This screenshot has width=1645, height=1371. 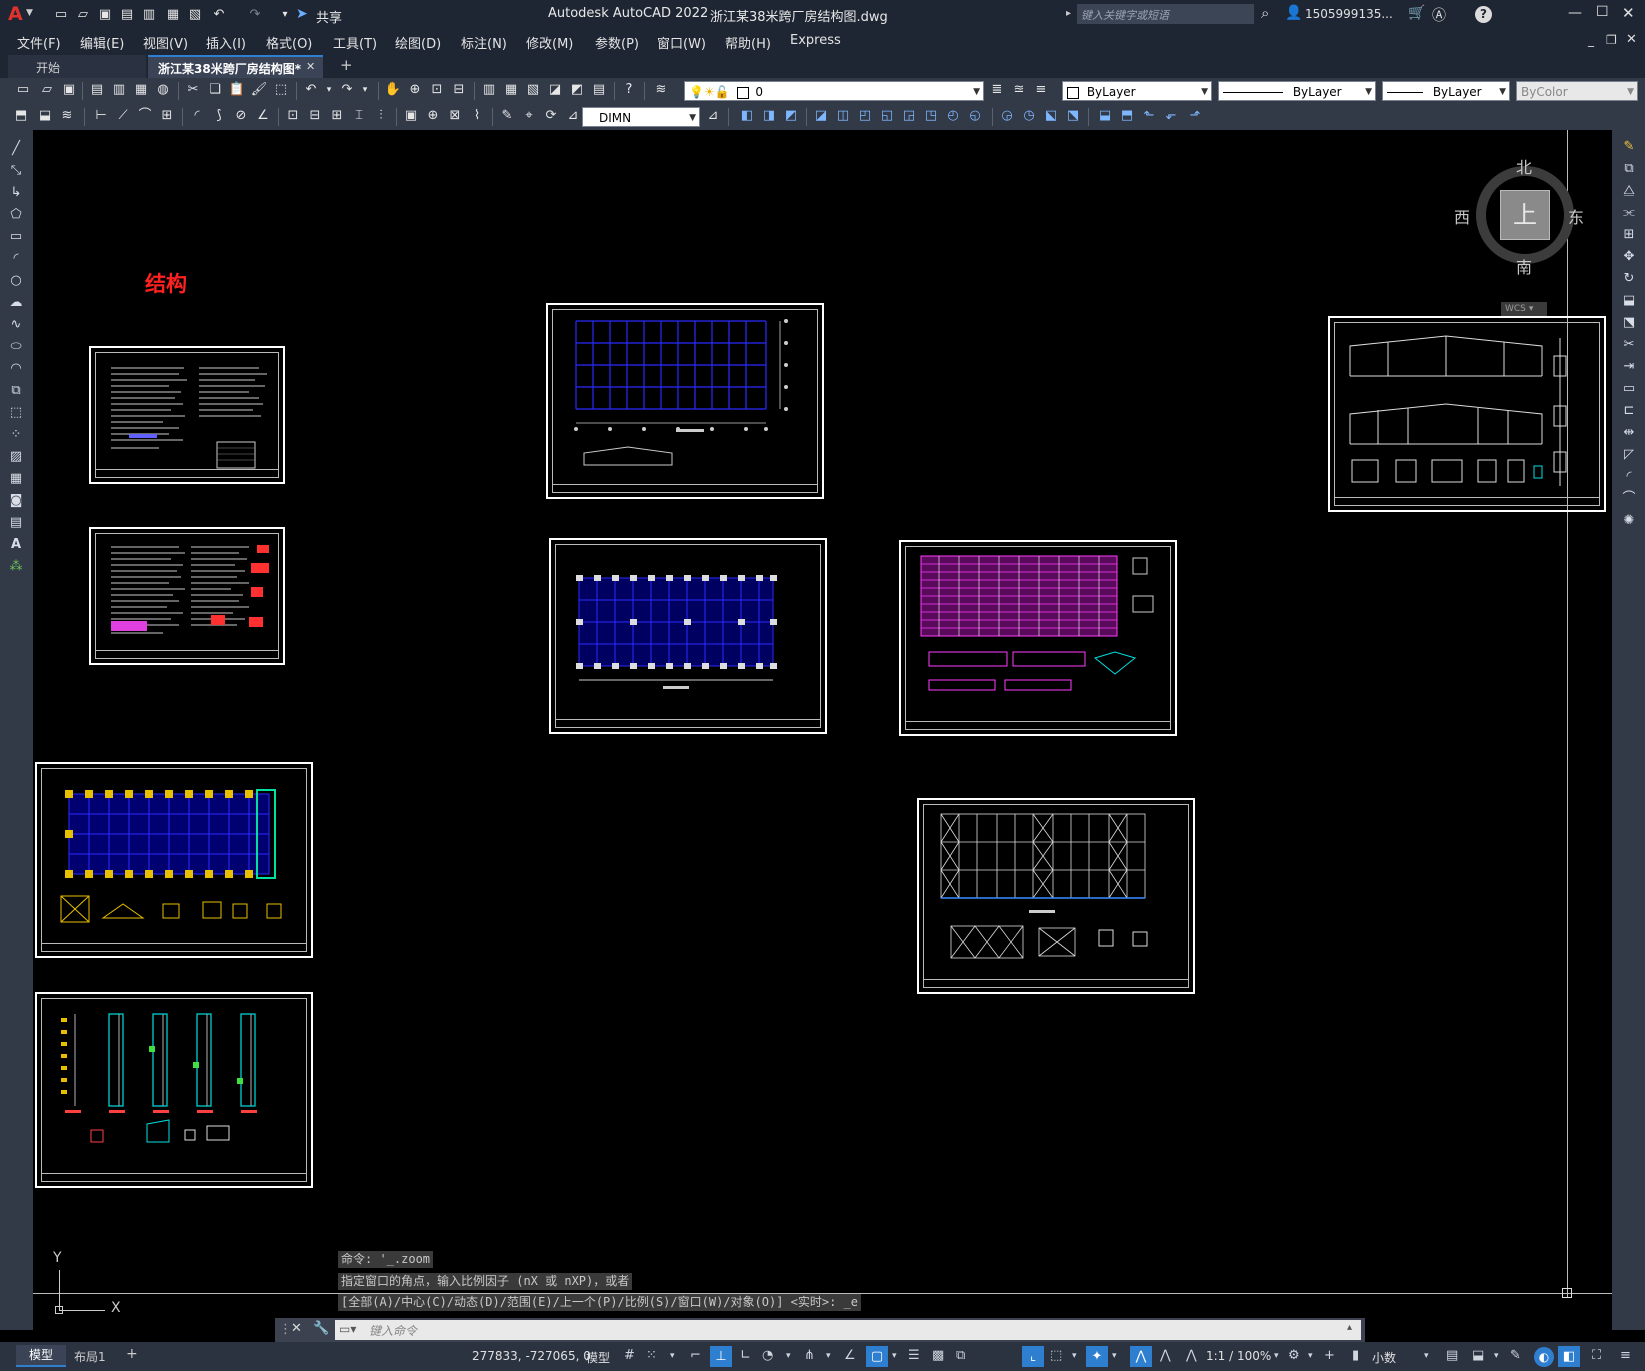 I want to click on multiline-text-icon: A, so click(x=16, y=545).